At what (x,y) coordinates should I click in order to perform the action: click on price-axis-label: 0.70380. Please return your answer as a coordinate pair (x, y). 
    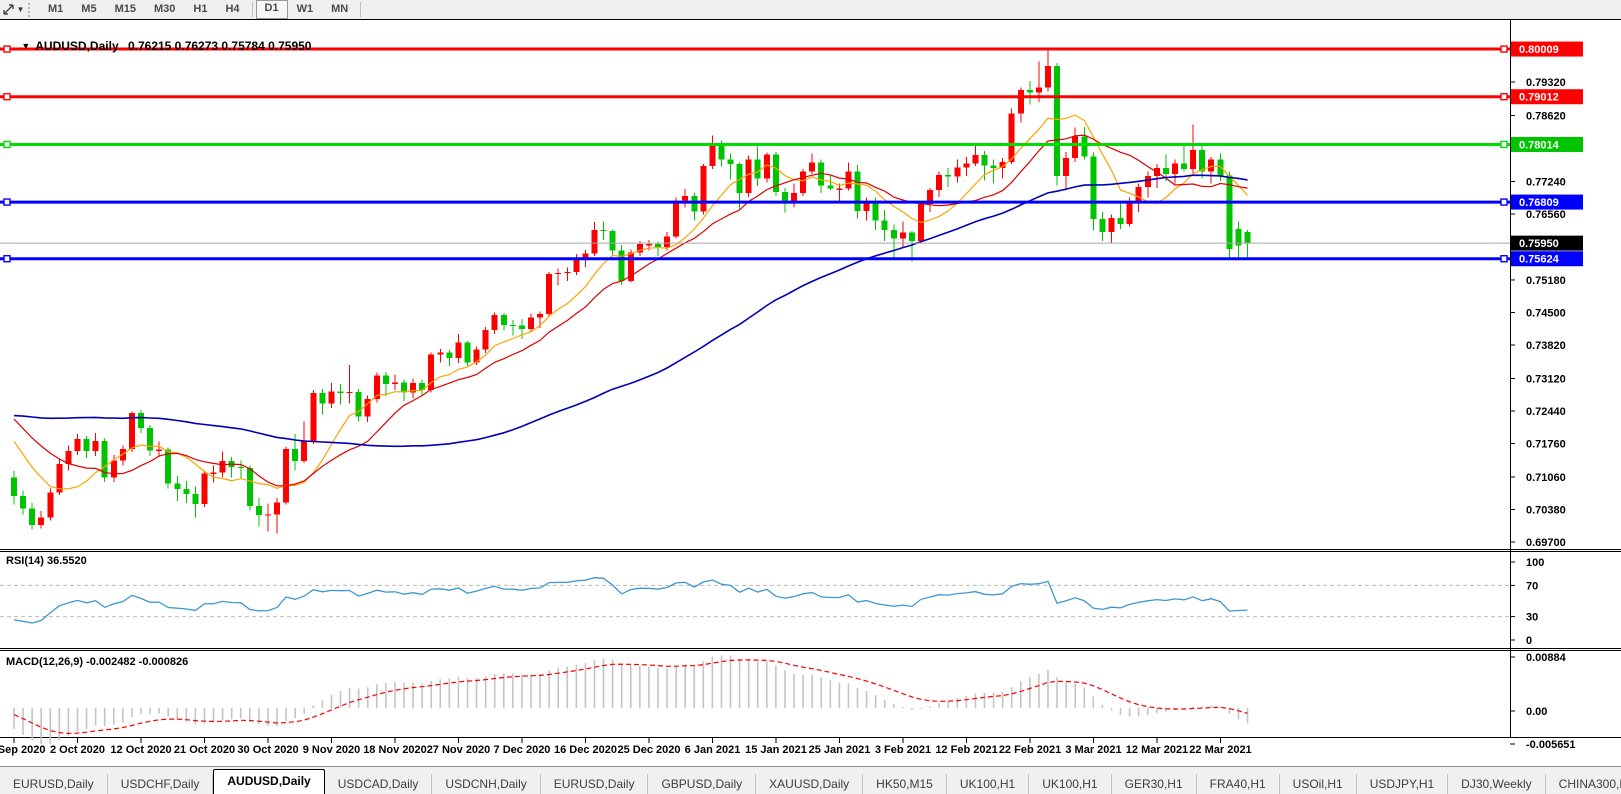
    Looking at the image, I should click on (1546, 510).